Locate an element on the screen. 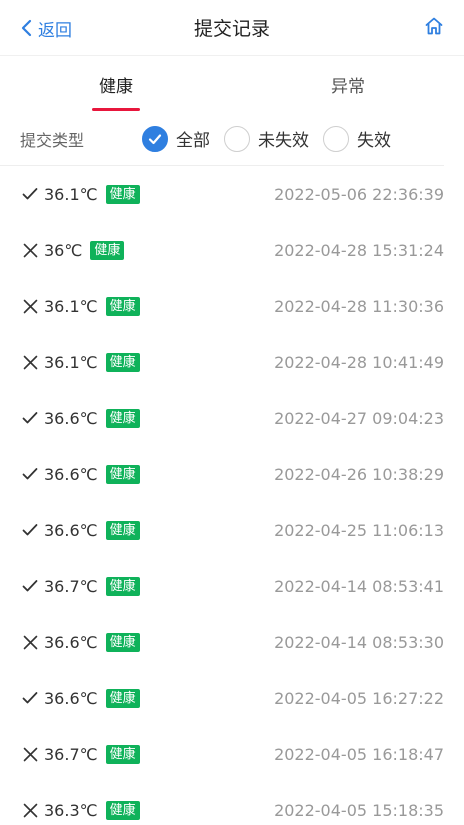 The width and height of the screenshot is (464, 825). record-timestamp: 2022-04-28 10:41:49 is located at coordinates (359, 362).